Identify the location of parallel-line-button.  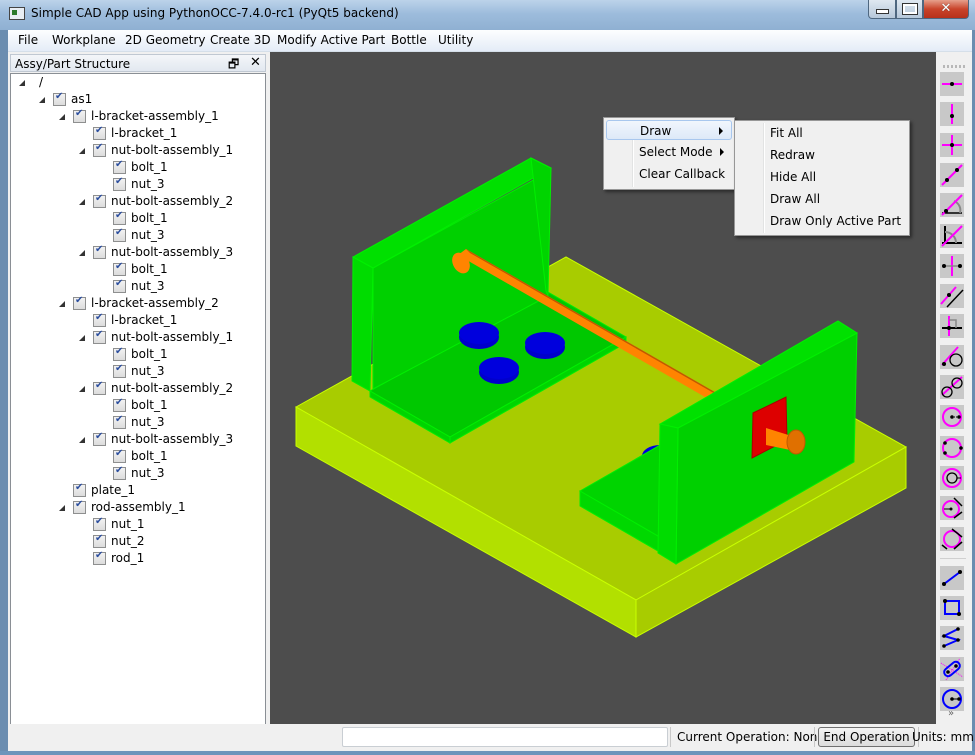
(952, 296).